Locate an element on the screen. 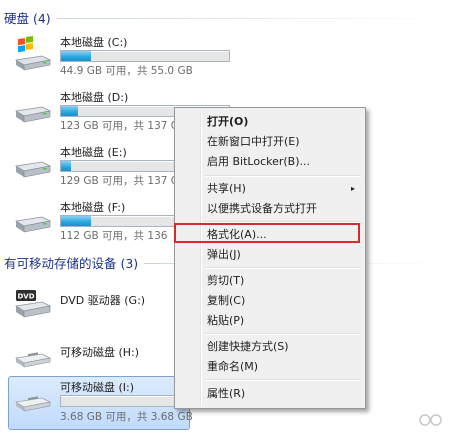 The image size is (450, 433). free-space-text: 123 GB 可用，共 137 G is located at coordinates (119, 126).